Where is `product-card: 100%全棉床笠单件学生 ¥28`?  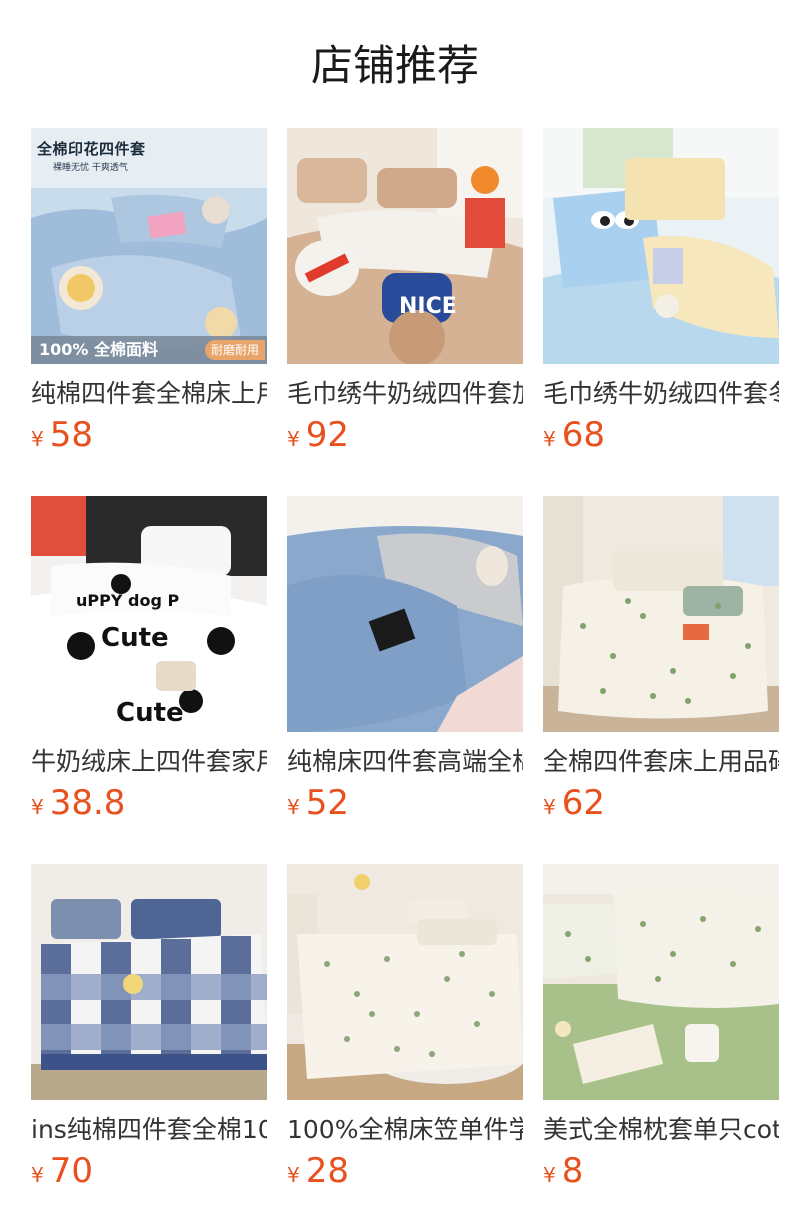
product-card: 100%全棉床笠单件学生 ¥28 is located at coordinates (405, 1048).